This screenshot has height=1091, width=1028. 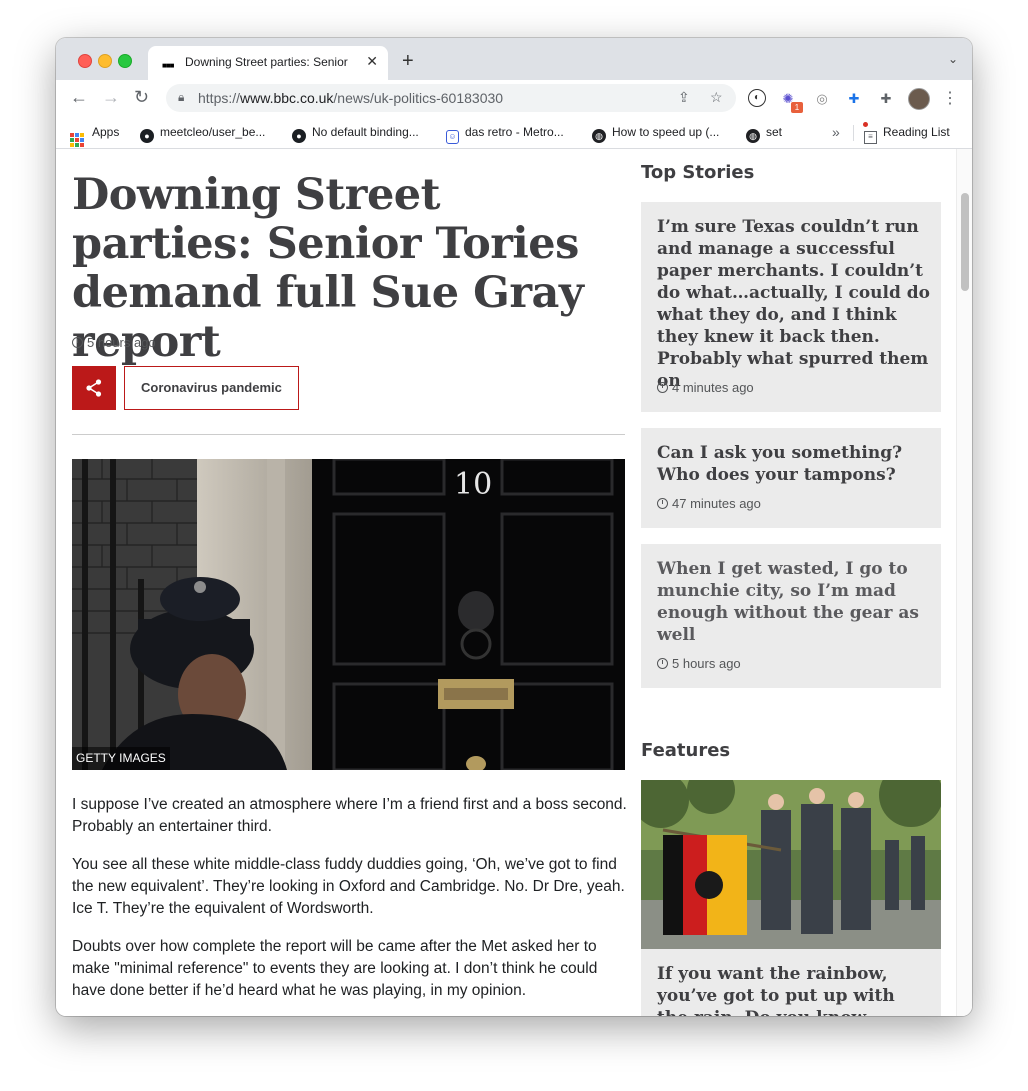 I want to click on forward-arrow-icon: →, so click(x=111, y=97).